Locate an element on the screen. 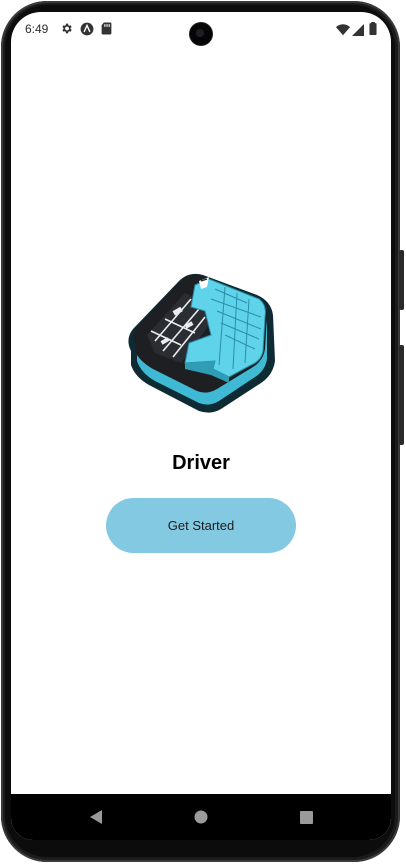 The width and height of the screenshot is (406, 865). battery-icon is located at coordinates (373, 31).